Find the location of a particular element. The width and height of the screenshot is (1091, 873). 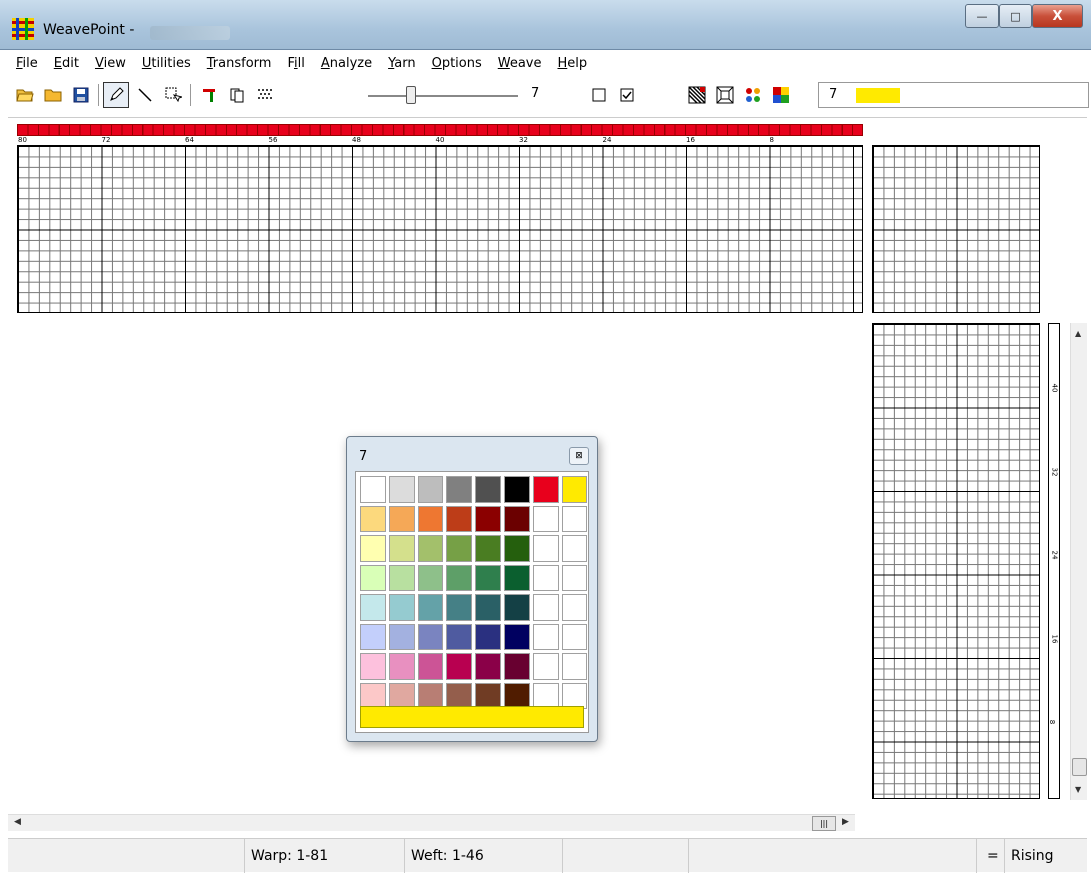

checkbox-checked-icon is located at coordinates (627, 95).